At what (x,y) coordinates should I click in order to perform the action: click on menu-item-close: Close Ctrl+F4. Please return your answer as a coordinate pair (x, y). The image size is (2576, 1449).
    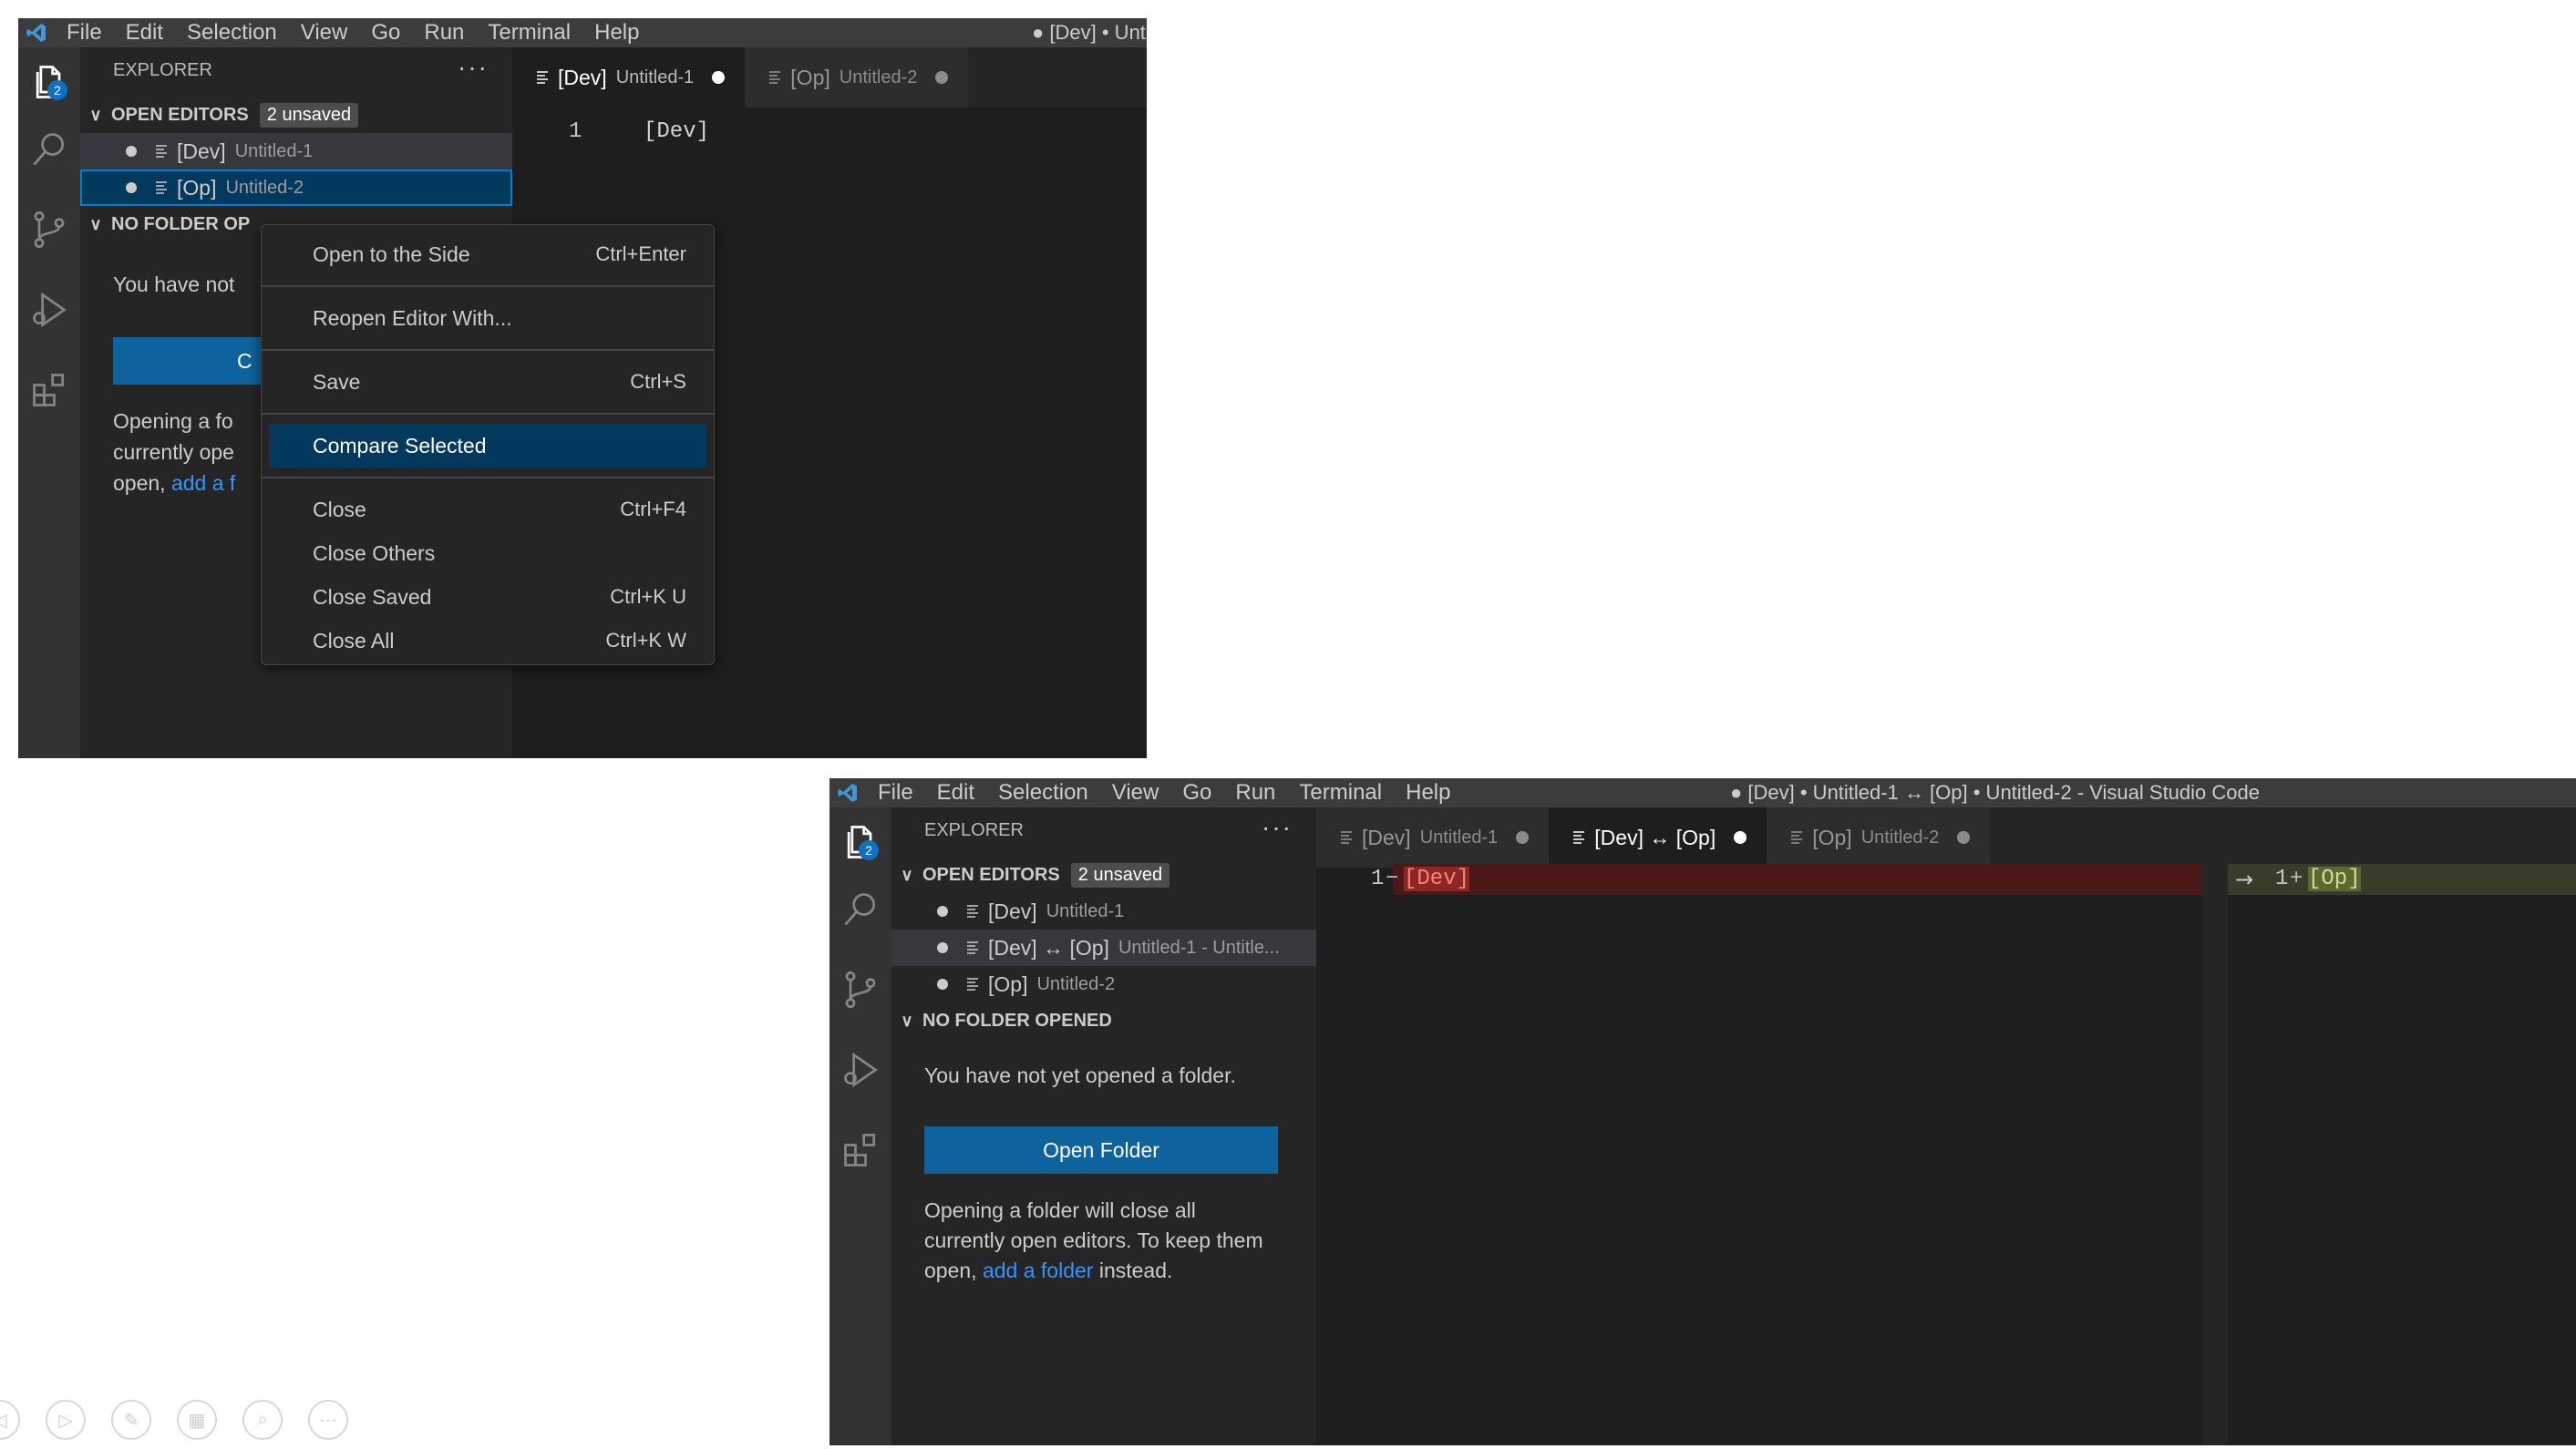
    Looking at the image, I should click on (487, 509).